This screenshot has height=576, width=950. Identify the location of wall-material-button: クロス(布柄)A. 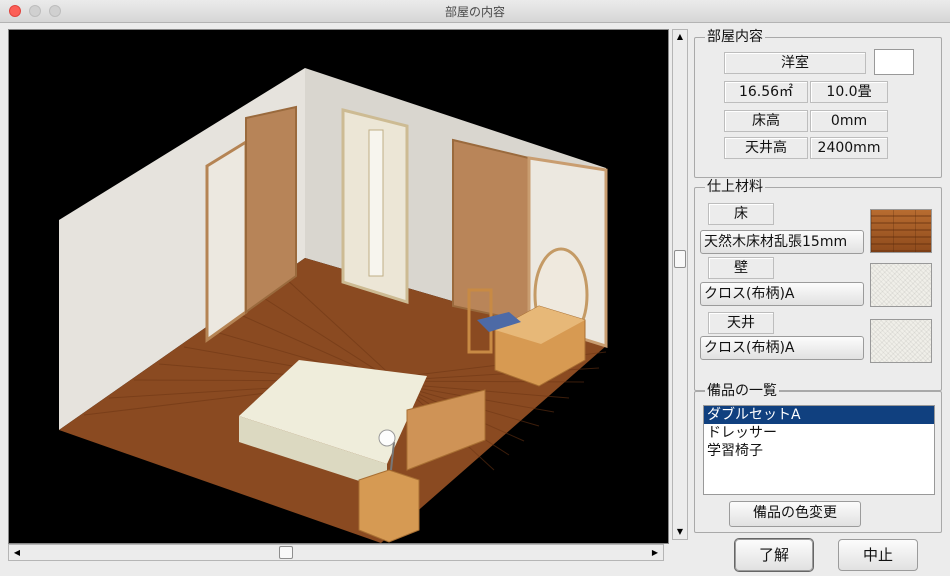
(782, 294).